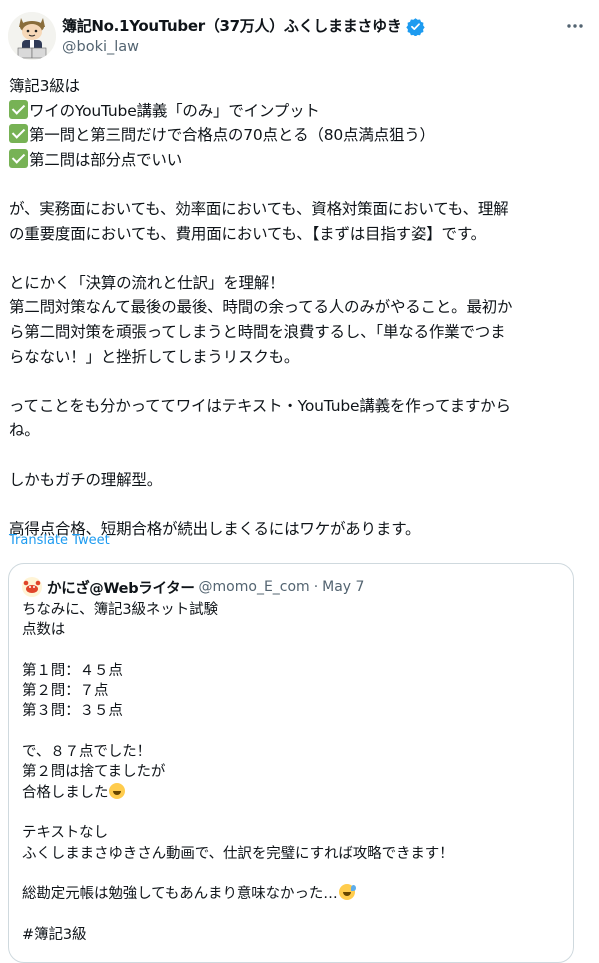  What do you see at coordinates (415, 27) in the screenshot?
I see `verified-badge-icon` at bounding box center [415, 27].